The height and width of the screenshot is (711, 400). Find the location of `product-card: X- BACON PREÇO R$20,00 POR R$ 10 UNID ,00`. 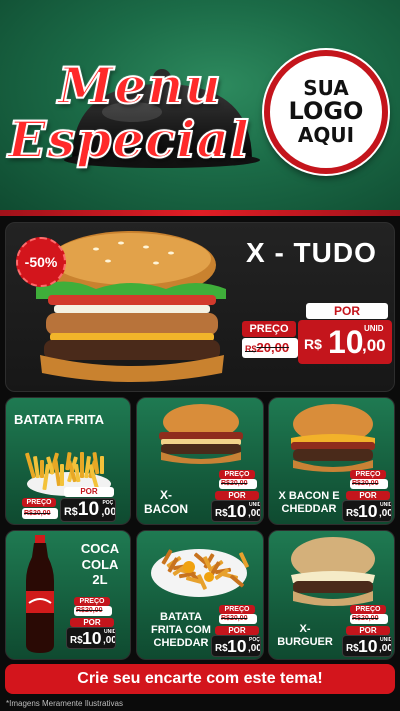

product-card: X- BACON PREÇO R$20,00 POR R$ 10 UNID ,00 is located at coordinates (200, 461).